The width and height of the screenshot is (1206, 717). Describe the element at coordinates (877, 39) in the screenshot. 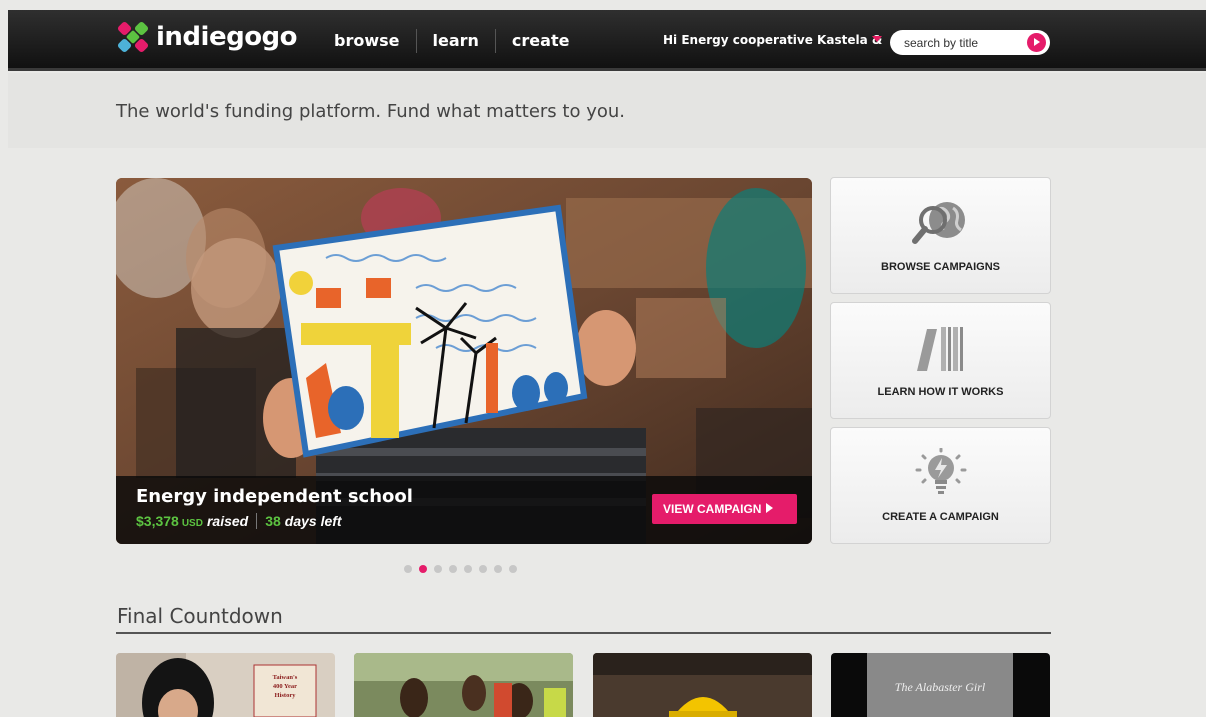

I see `user-menu-caret-icon` at that location.